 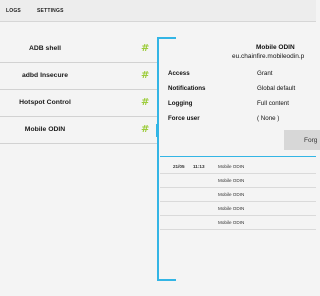 What do you see at coordinates (187, 88) in the screenshot?
I see `notifications-label: Notifications` at bounding box center [187, 88].